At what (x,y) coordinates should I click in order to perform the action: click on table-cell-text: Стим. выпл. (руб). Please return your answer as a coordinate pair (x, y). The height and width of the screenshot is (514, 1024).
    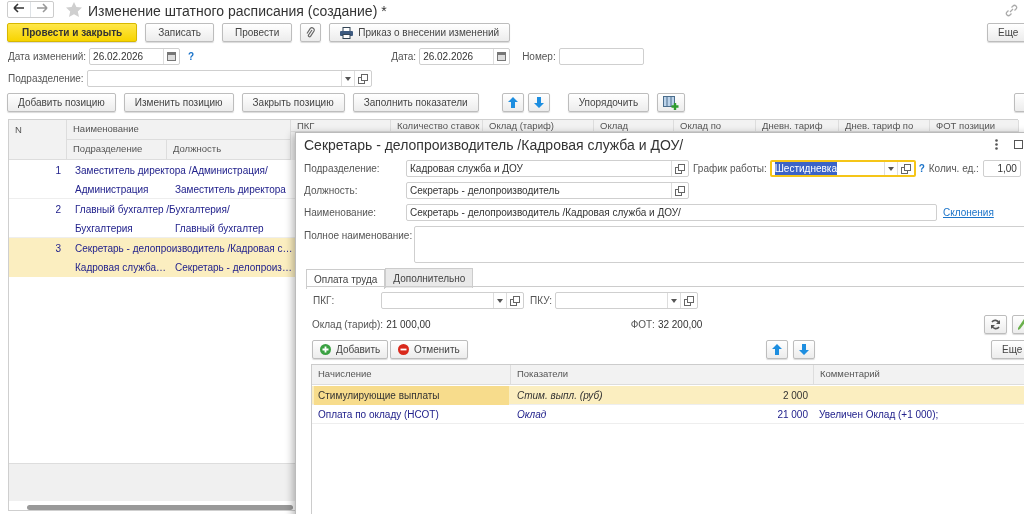
    Looking at the image, I should click on (560, 396).